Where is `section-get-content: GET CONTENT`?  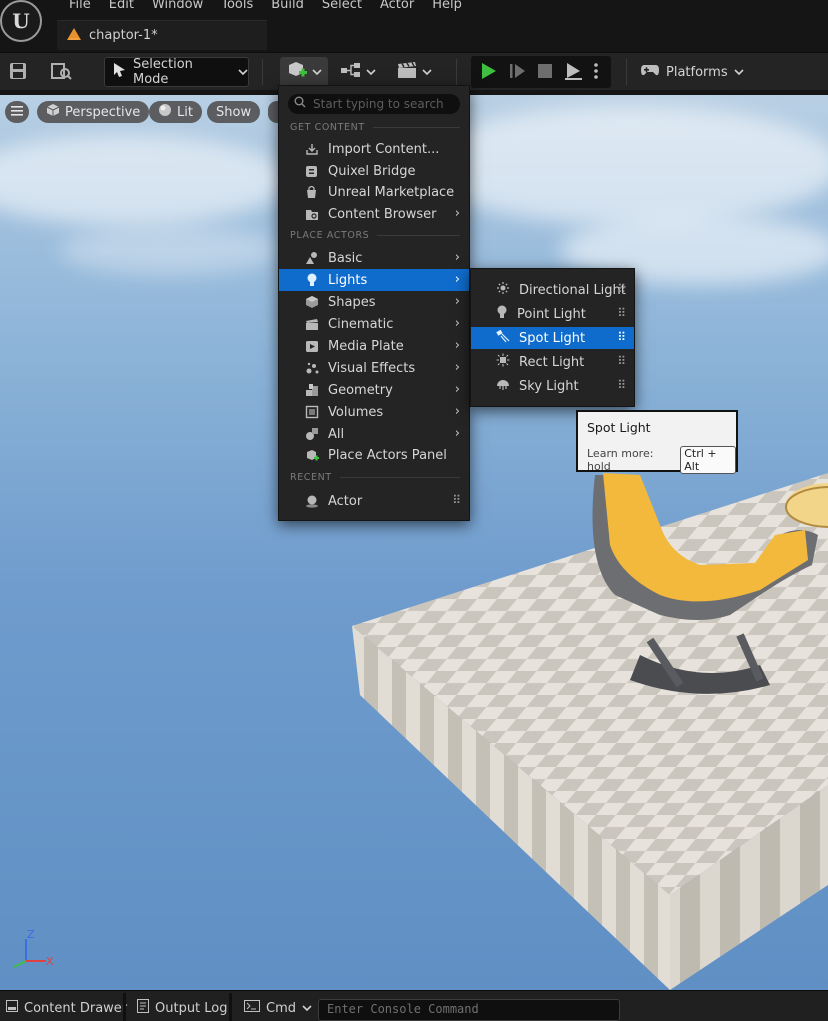 section-get-content: GET CONTENT is located at coordinates (375, 127).